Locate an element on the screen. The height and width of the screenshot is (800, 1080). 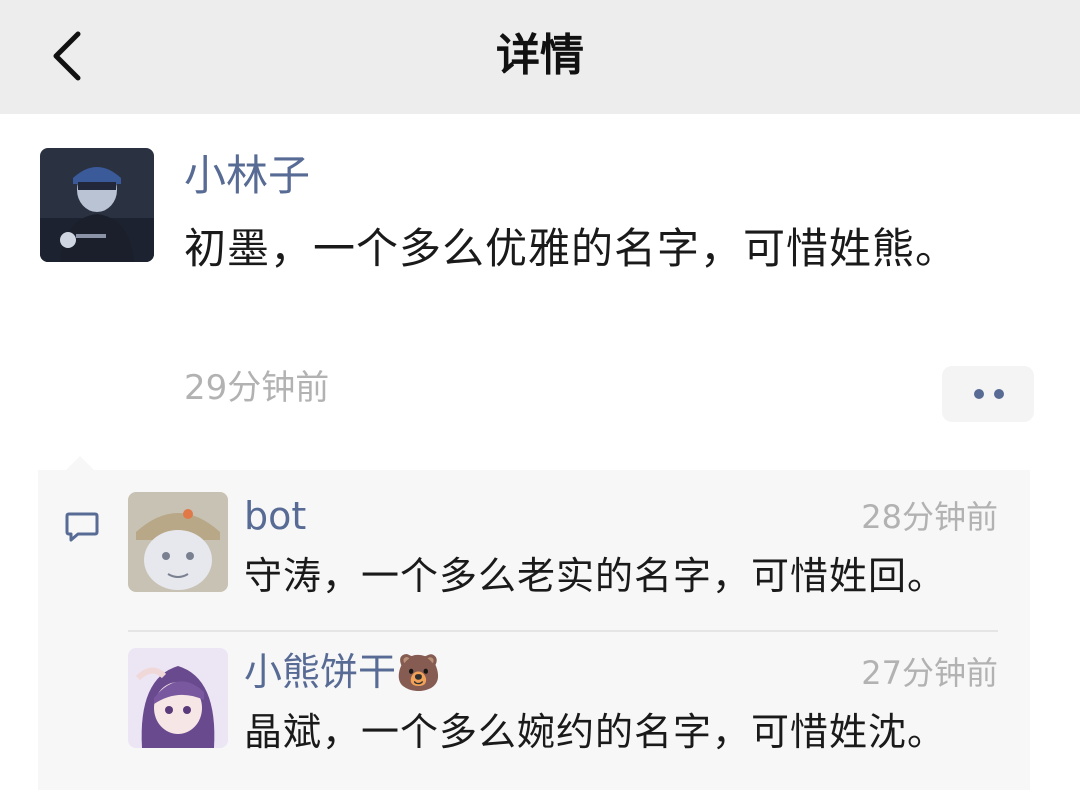
commenter-name: 小熊饼干🐻 is located at coordinates (342, 673).